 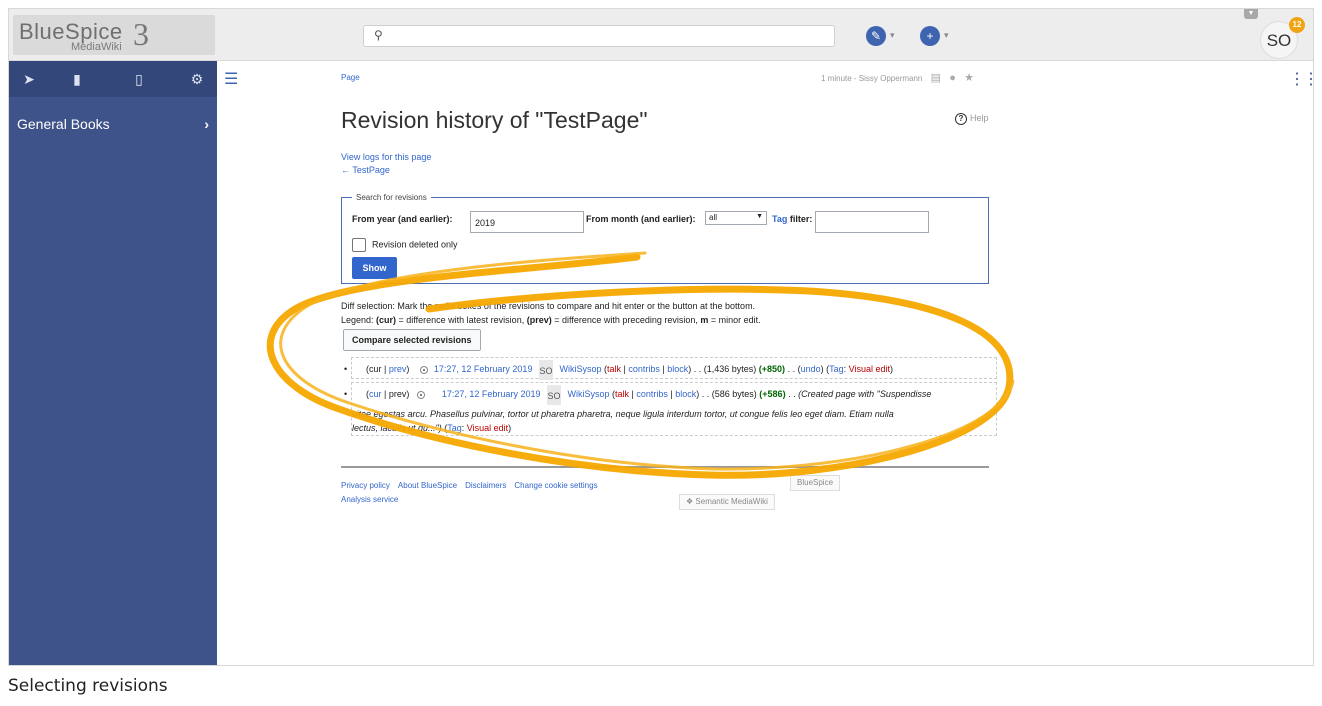 I want to click on form-legend: Search for revisions, so click(x=391, y=197).